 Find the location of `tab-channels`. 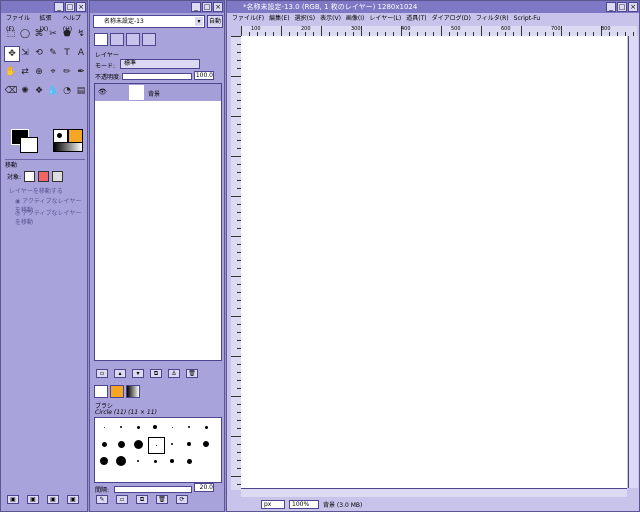

tab-channels is located at coordinates (117, 39).